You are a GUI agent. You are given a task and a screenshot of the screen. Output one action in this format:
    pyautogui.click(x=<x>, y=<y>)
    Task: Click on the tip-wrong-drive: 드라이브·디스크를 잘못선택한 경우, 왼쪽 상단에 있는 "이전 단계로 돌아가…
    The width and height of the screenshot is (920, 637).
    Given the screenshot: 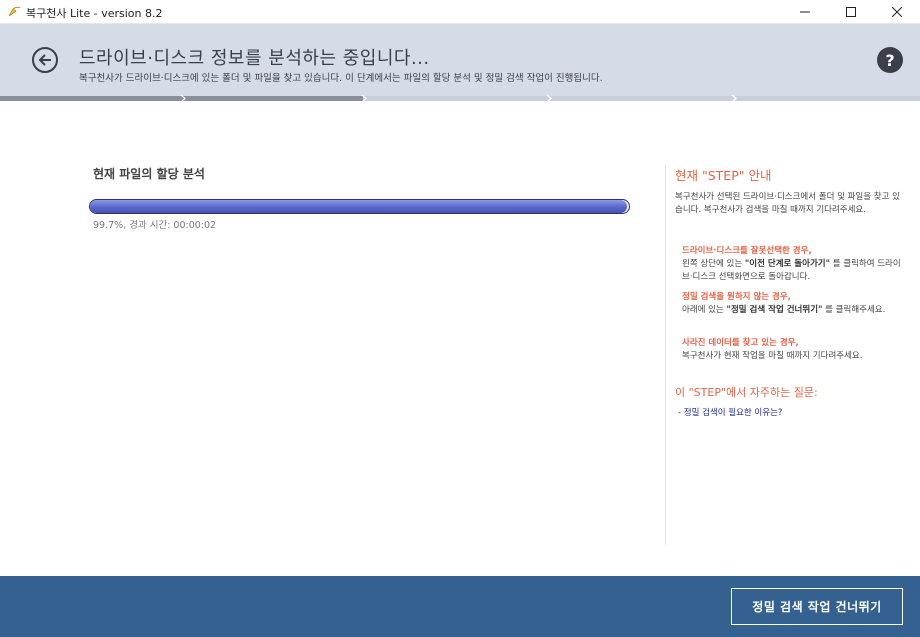 What is the action you would take?
    pyautogui.click(x=794, y=264)
    